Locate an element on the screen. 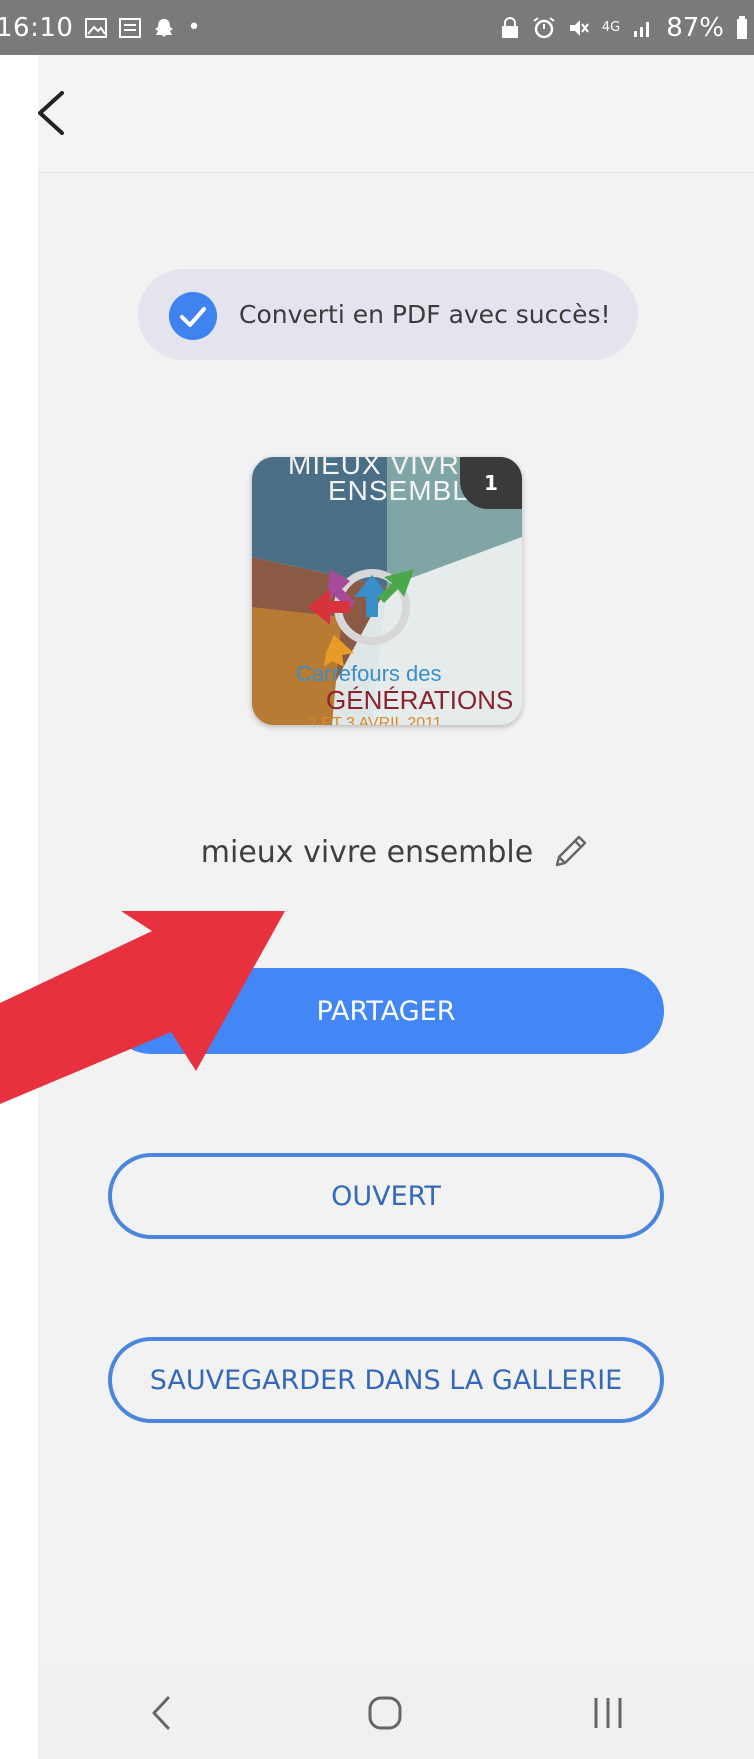 The height and width of the screenshot is (1759, 754). battery-level: 87% is located at coordinates (695, 27).